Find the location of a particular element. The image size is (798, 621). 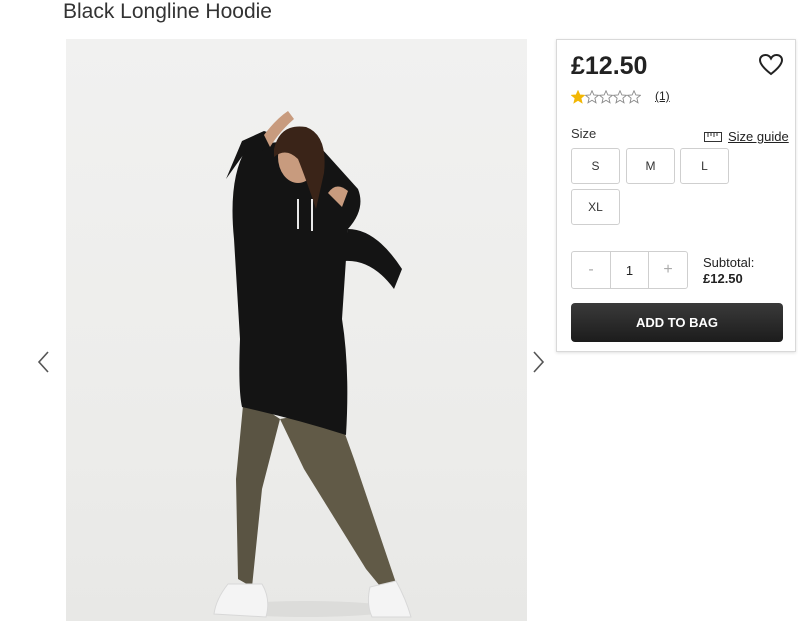

review-count-link: (1) is located at coordinates (662, 96).